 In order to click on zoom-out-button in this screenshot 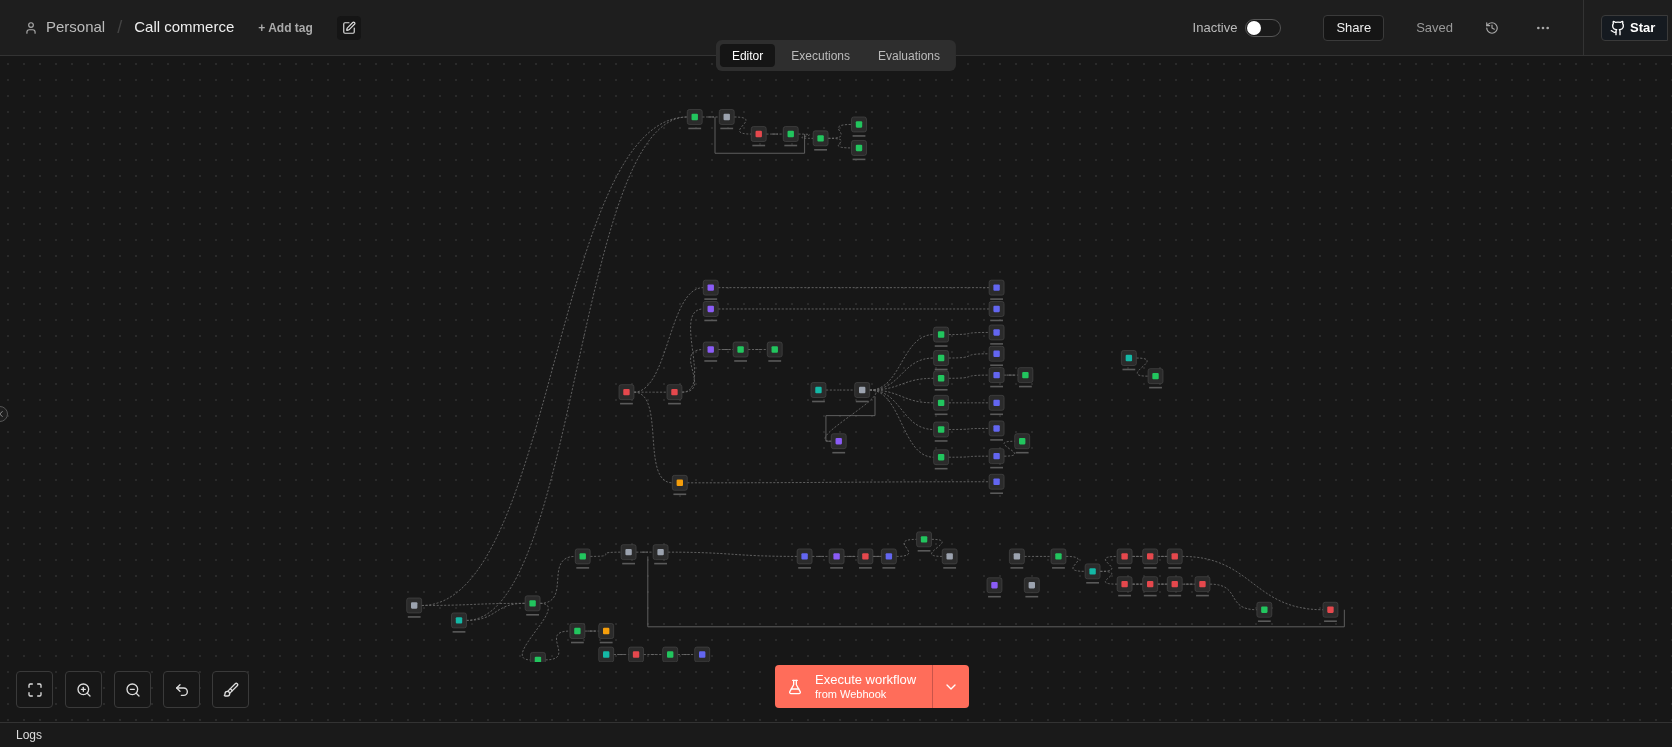, I will do `click(132, 689)`.